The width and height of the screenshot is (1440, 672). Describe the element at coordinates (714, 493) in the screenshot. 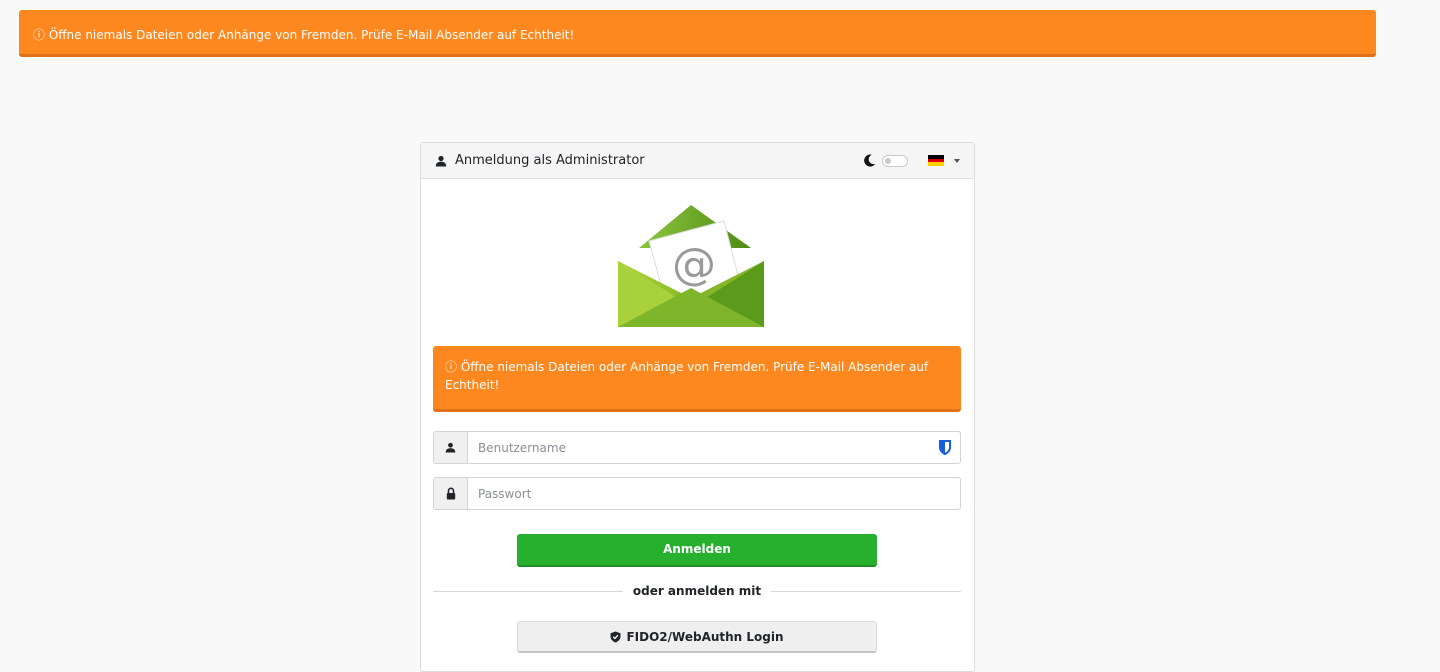

I see `password-input` at that location.